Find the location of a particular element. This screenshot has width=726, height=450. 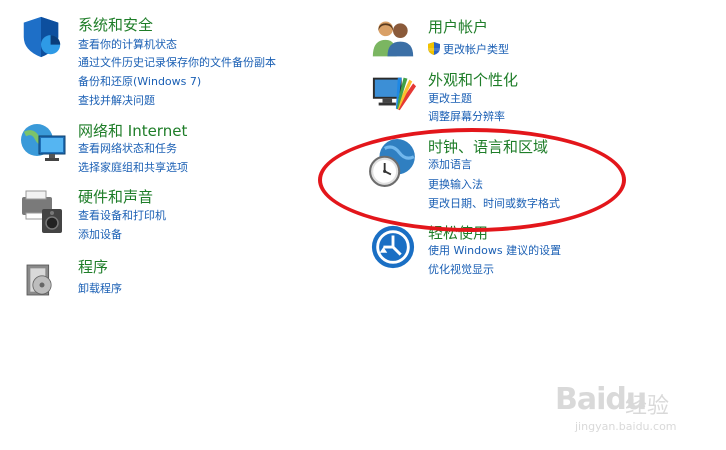

link-troubleshoot: 查找并解决问题 is located at coordinates (116, 101).